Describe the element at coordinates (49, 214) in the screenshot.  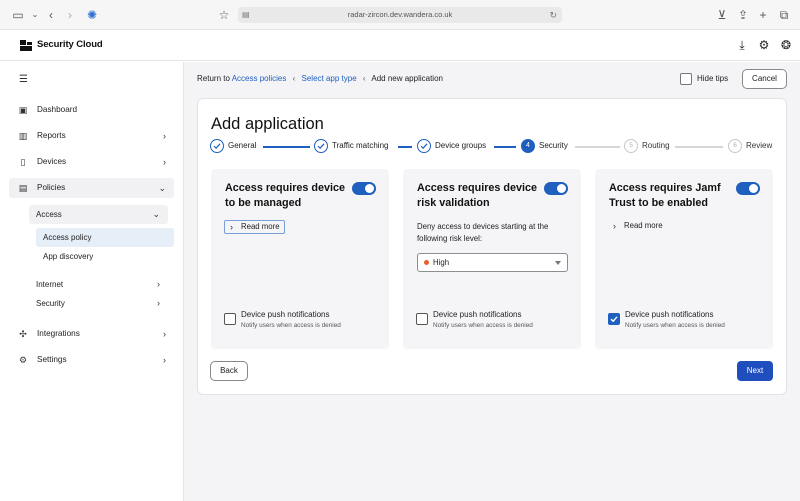
I see `sidebar-subitem-label: Access` at that location.